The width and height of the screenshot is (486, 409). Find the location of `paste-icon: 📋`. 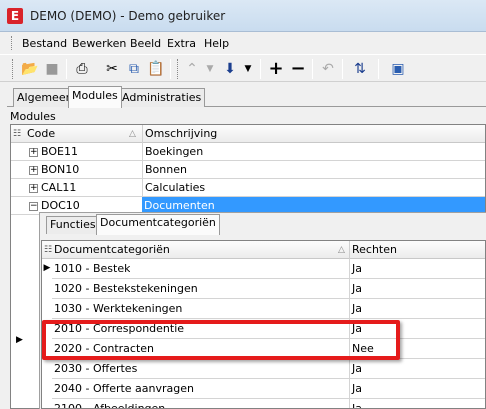

paste-icon: 📋 is located at coordinates (156, 69).